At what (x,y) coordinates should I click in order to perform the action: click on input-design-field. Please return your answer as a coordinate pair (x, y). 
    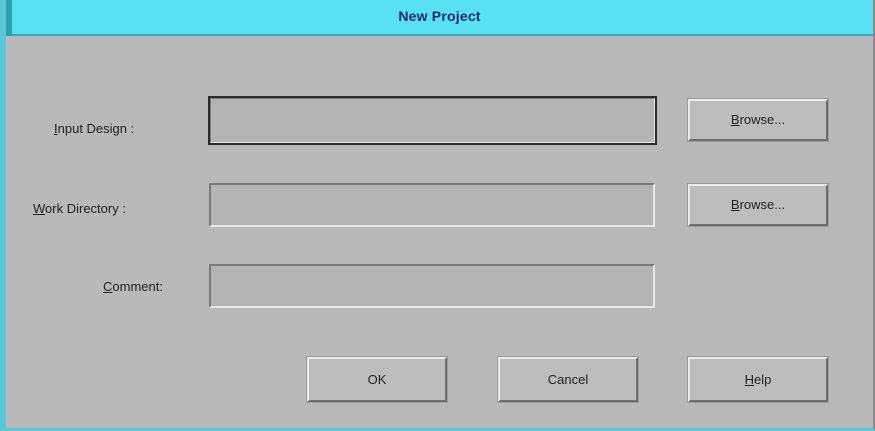
    Looking at the image, I should click on (432, 120).